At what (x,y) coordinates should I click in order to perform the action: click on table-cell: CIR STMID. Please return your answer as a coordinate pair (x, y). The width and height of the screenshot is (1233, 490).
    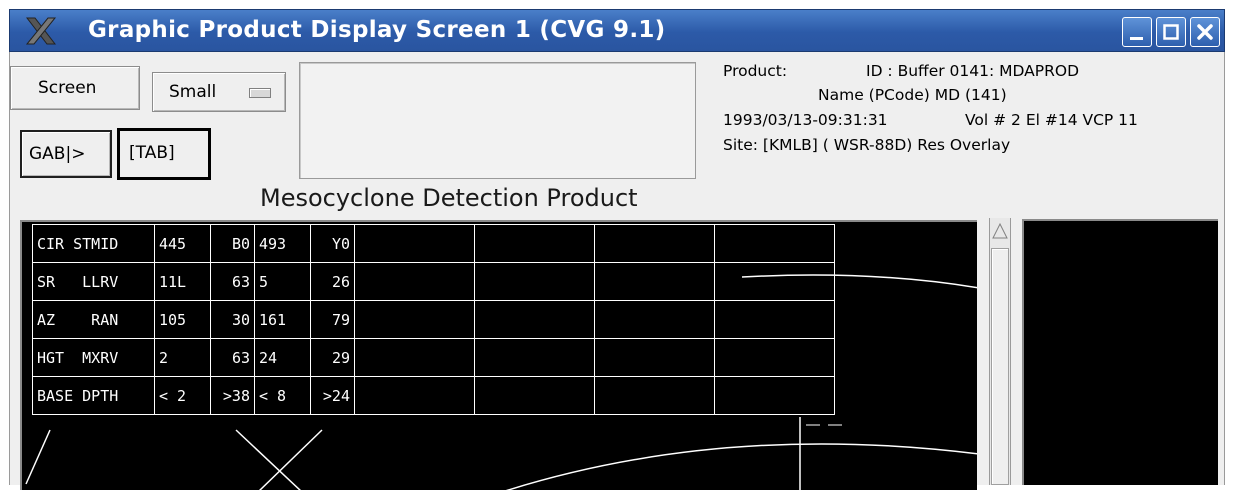
    Looking at the image, I should click on (93, 243).